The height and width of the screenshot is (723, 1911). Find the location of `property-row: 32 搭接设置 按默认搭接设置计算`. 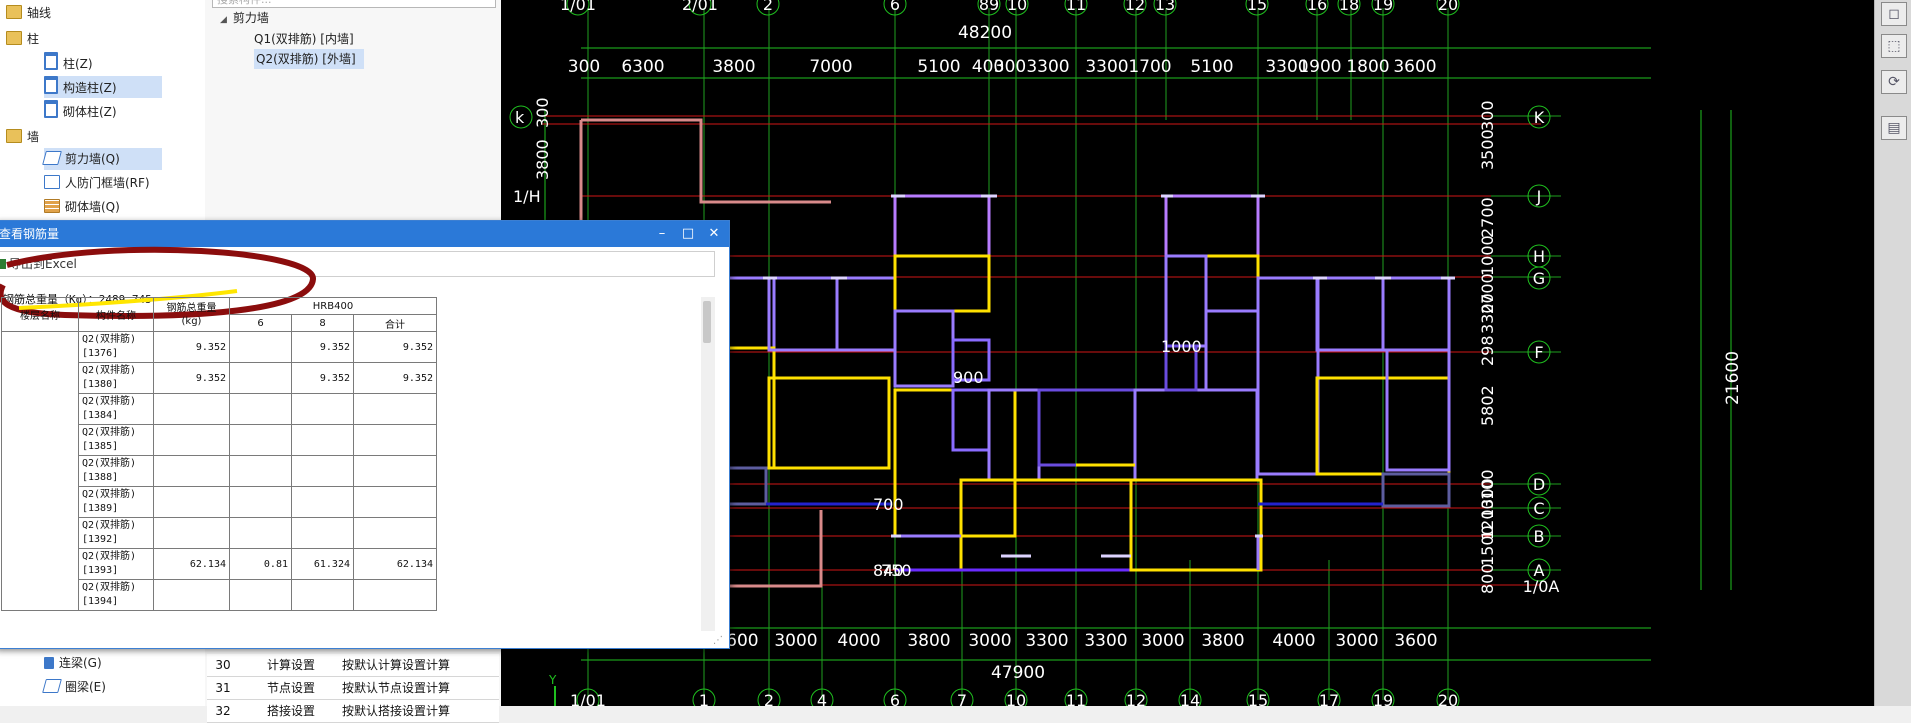

property-row: 32 搭接设置 按默认搭接设置计算 is located at coordinates (353, 711).